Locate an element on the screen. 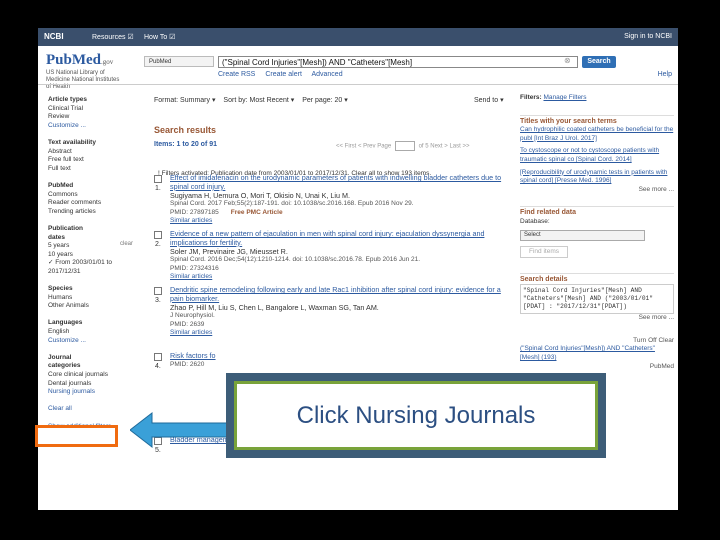 This screenshot has width=720, height=540. result-pmid-row: PMID: 27897185 Free PMC Article is located at coordinates (342, 213).